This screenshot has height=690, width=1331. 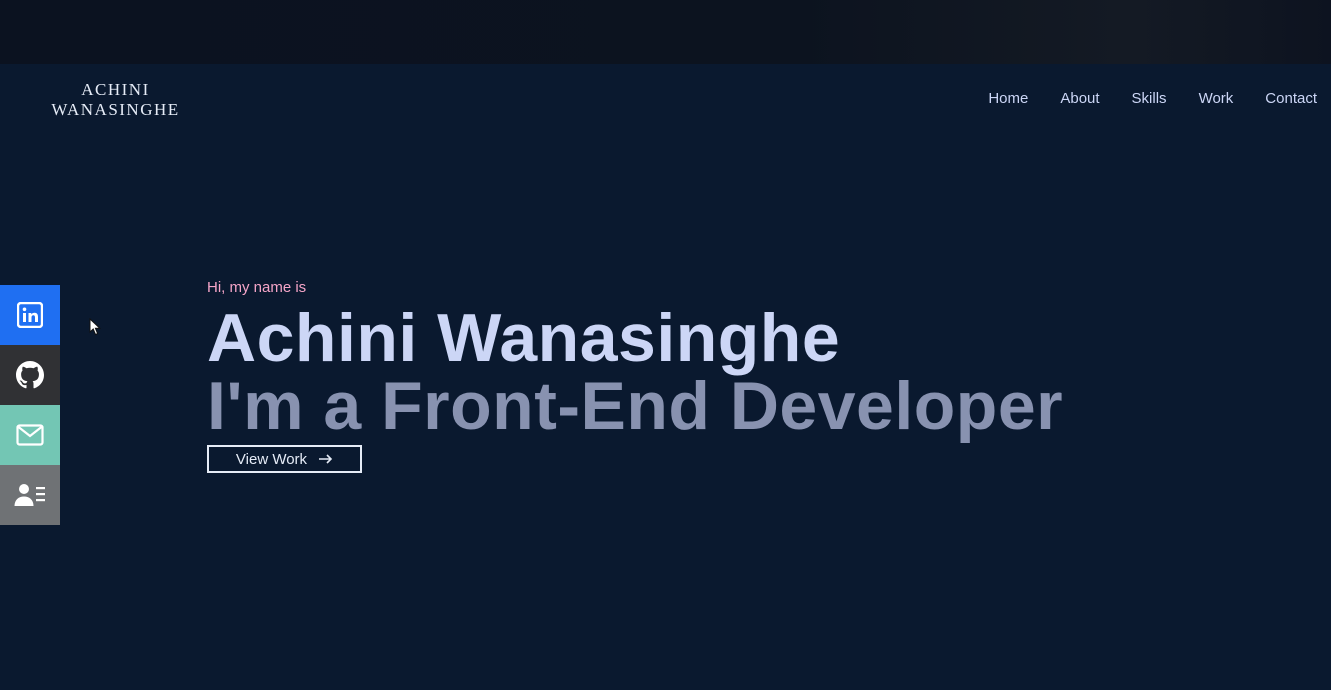 What do you see at coordinates (257, 287) in the screenshot?
I see `hero-greeting: Hi, my name is` at bounding box center [257, 287].